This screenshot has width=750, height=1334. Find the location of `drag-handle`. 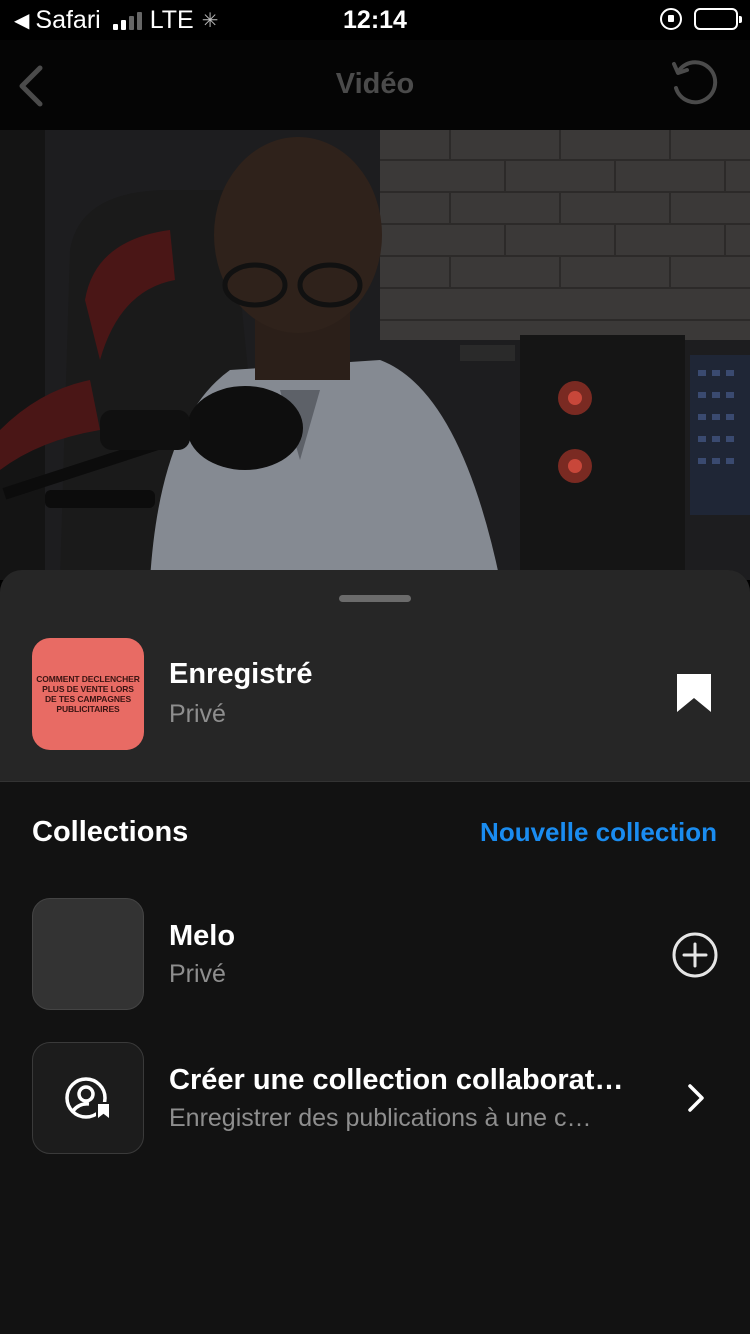

drag-handle is located at coordinates (375, 598).